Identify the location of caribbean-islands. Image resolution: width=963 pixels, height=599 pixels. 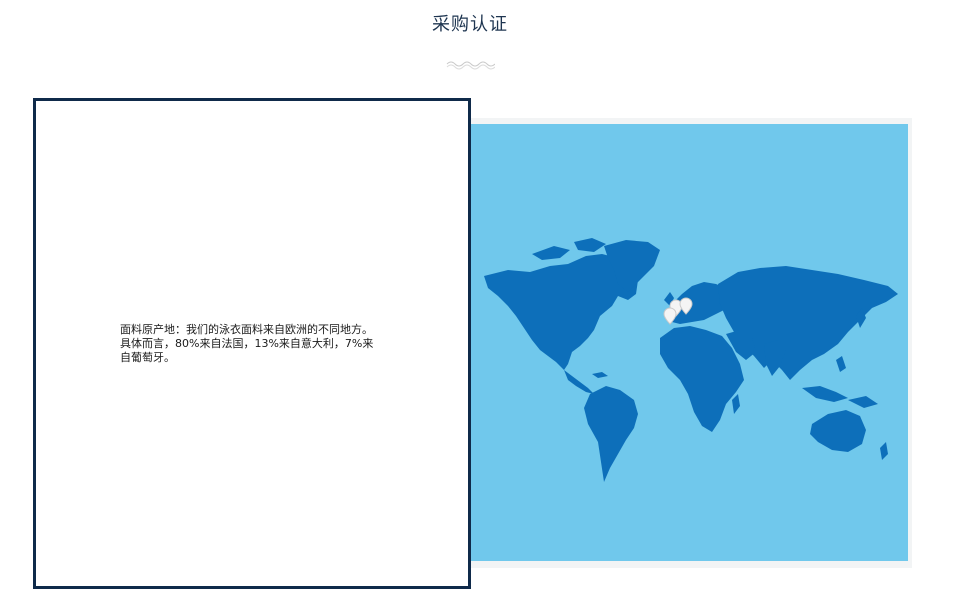
(600, 375).